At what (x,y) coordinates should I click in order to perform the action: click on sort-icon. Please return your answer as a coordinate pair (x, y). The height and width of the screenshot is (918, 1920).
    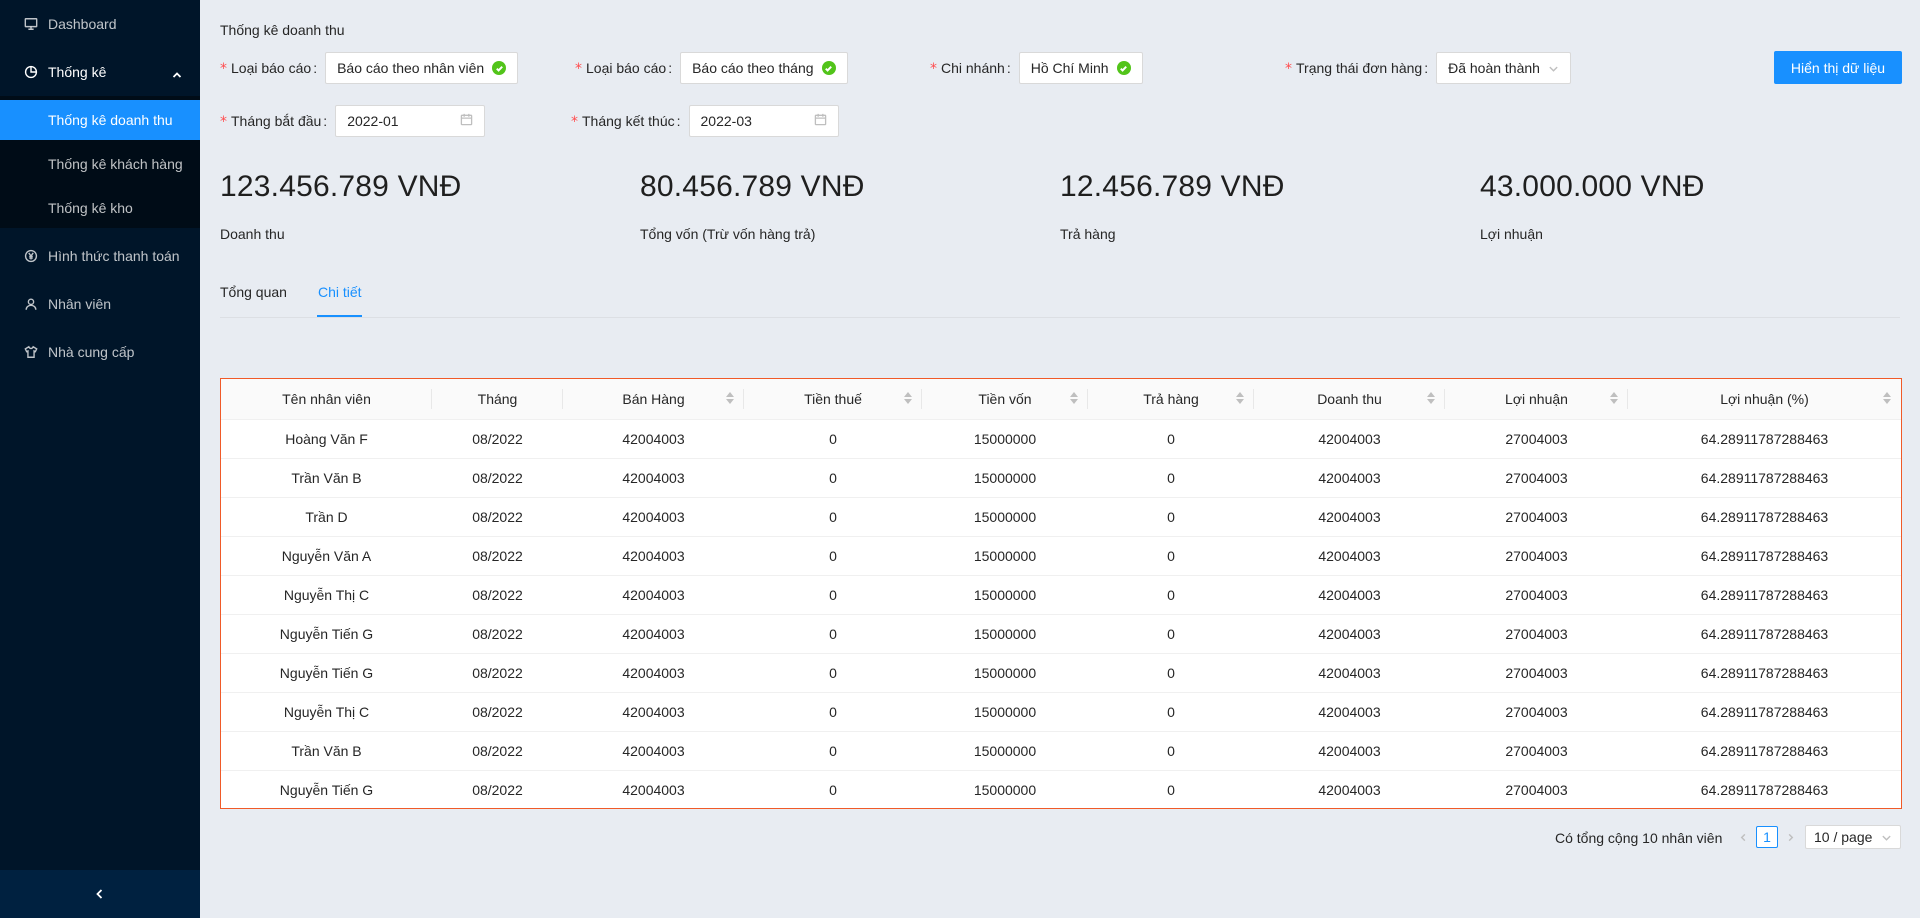
    Looking at the image, I should click on (1614, 398).